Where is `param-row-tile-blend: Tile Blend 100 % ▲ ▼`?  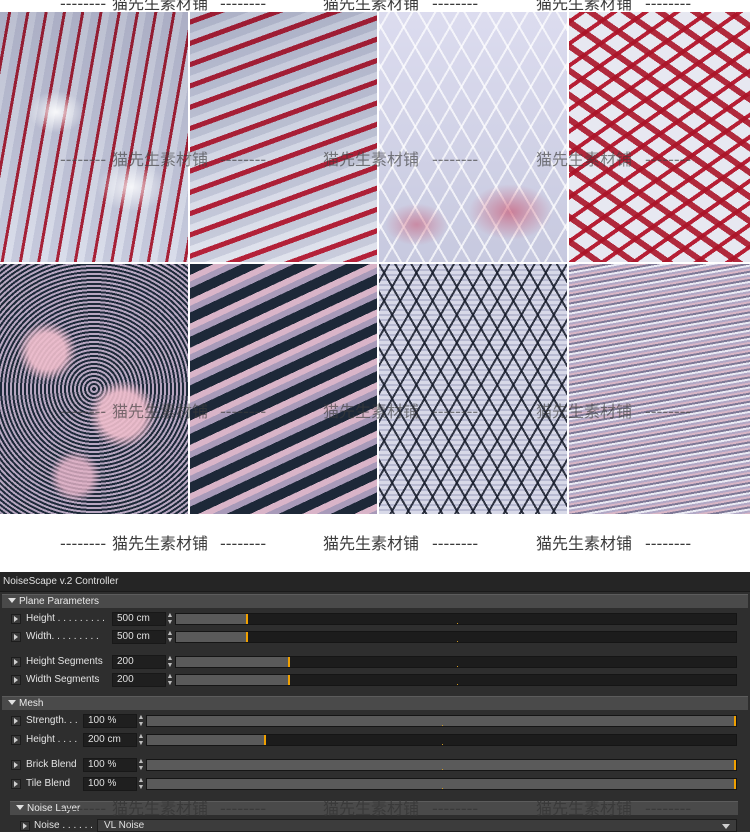 param-row-tile-blend: Tile Blend 100 % ▲ ▼ is located at coordinates (375, 784).